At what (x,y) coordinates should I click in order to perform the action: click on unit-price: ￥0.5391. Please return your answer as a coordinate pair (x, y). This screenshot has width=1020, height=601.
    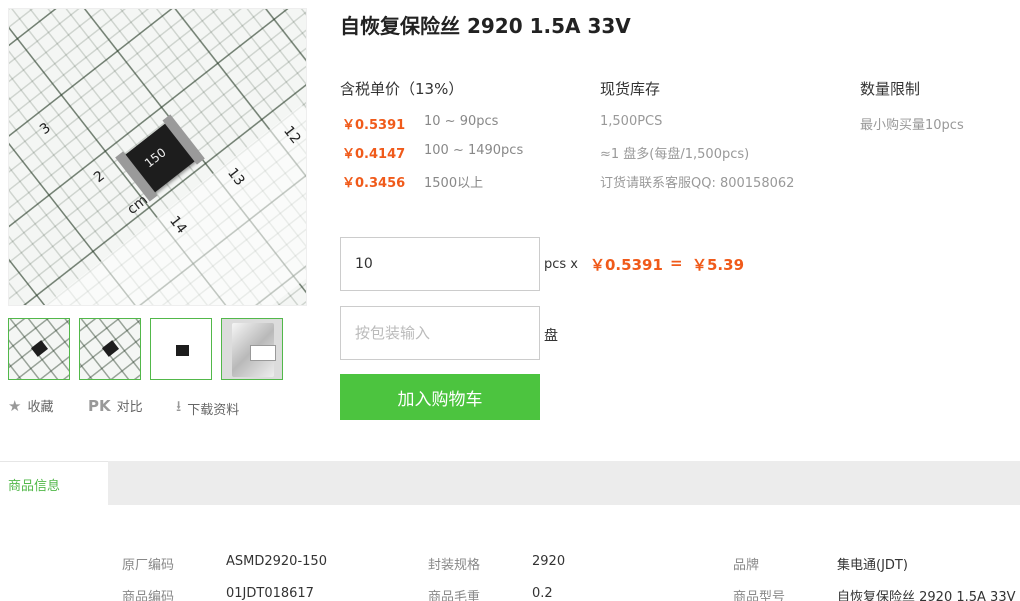
    Looking at the image, I should click on (626, 265).